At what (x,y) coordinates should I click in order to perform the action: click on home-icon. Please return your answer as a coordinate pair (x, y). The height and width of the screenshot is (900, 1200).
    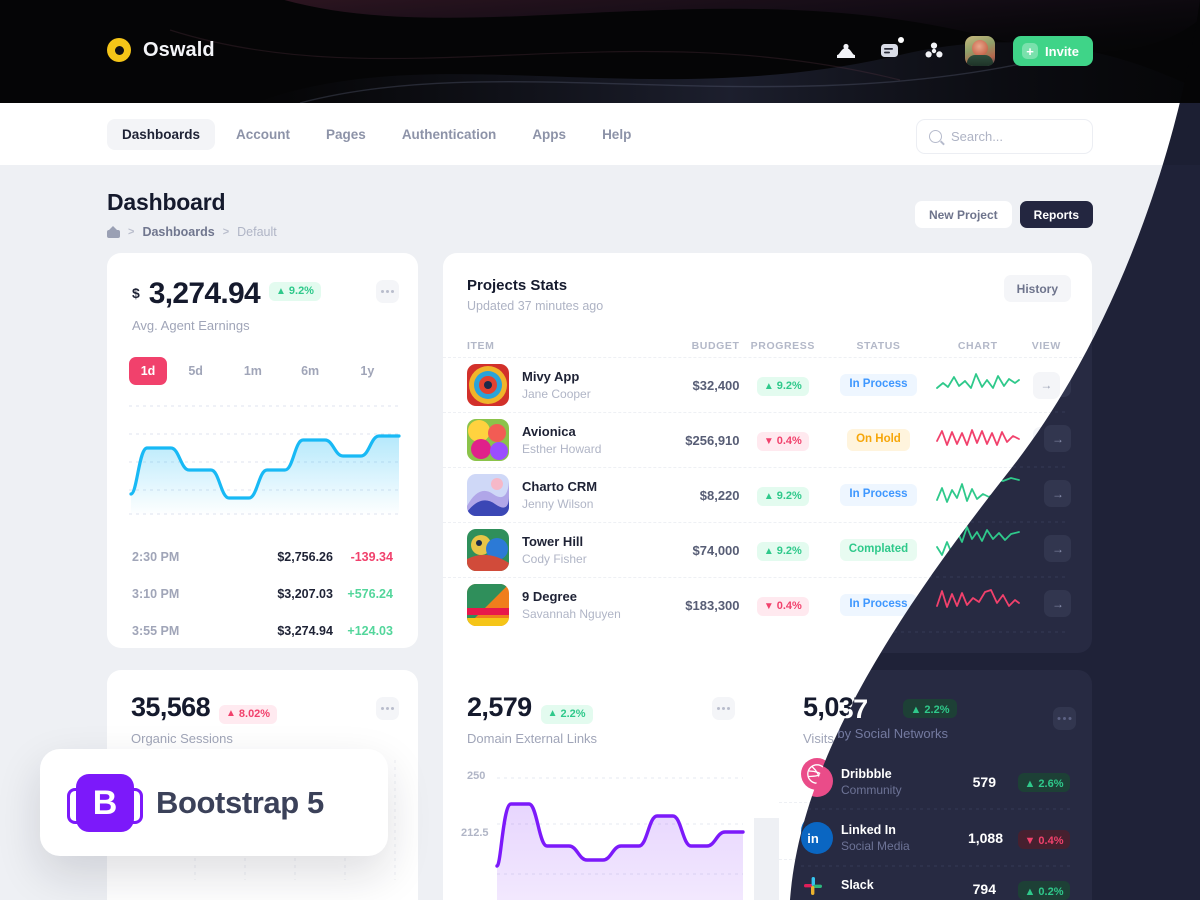
    Looking at the image, I should click on (113, 232).